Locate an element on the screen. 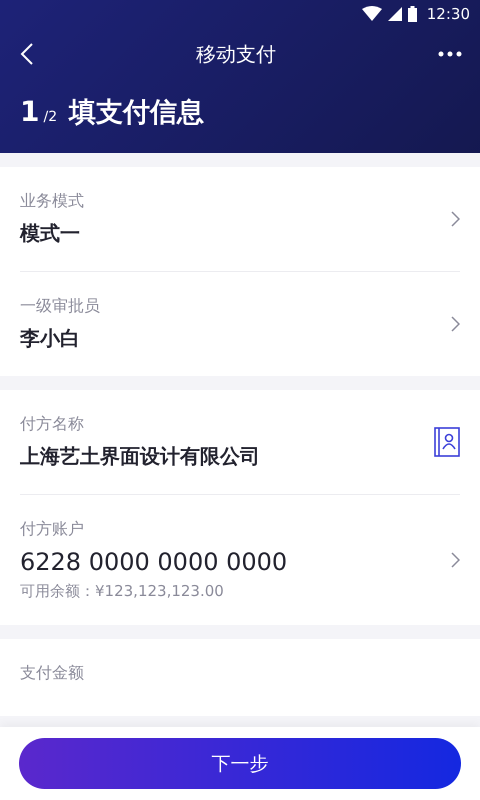 The height and width of the screenshot is (800, 480). step-number: 1 is located at coordinates (30, 111).